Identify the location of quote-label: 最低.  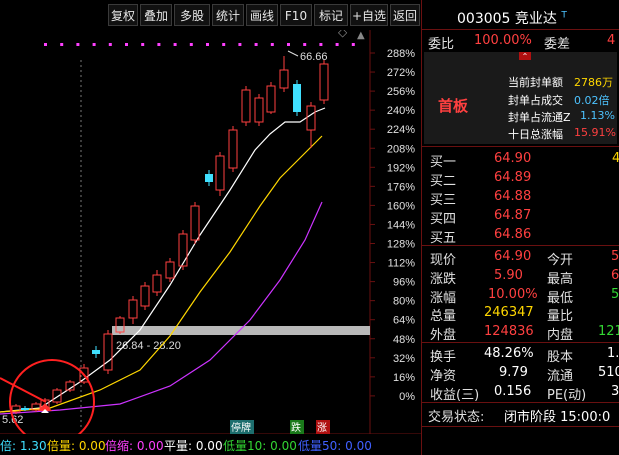
(560, 298).